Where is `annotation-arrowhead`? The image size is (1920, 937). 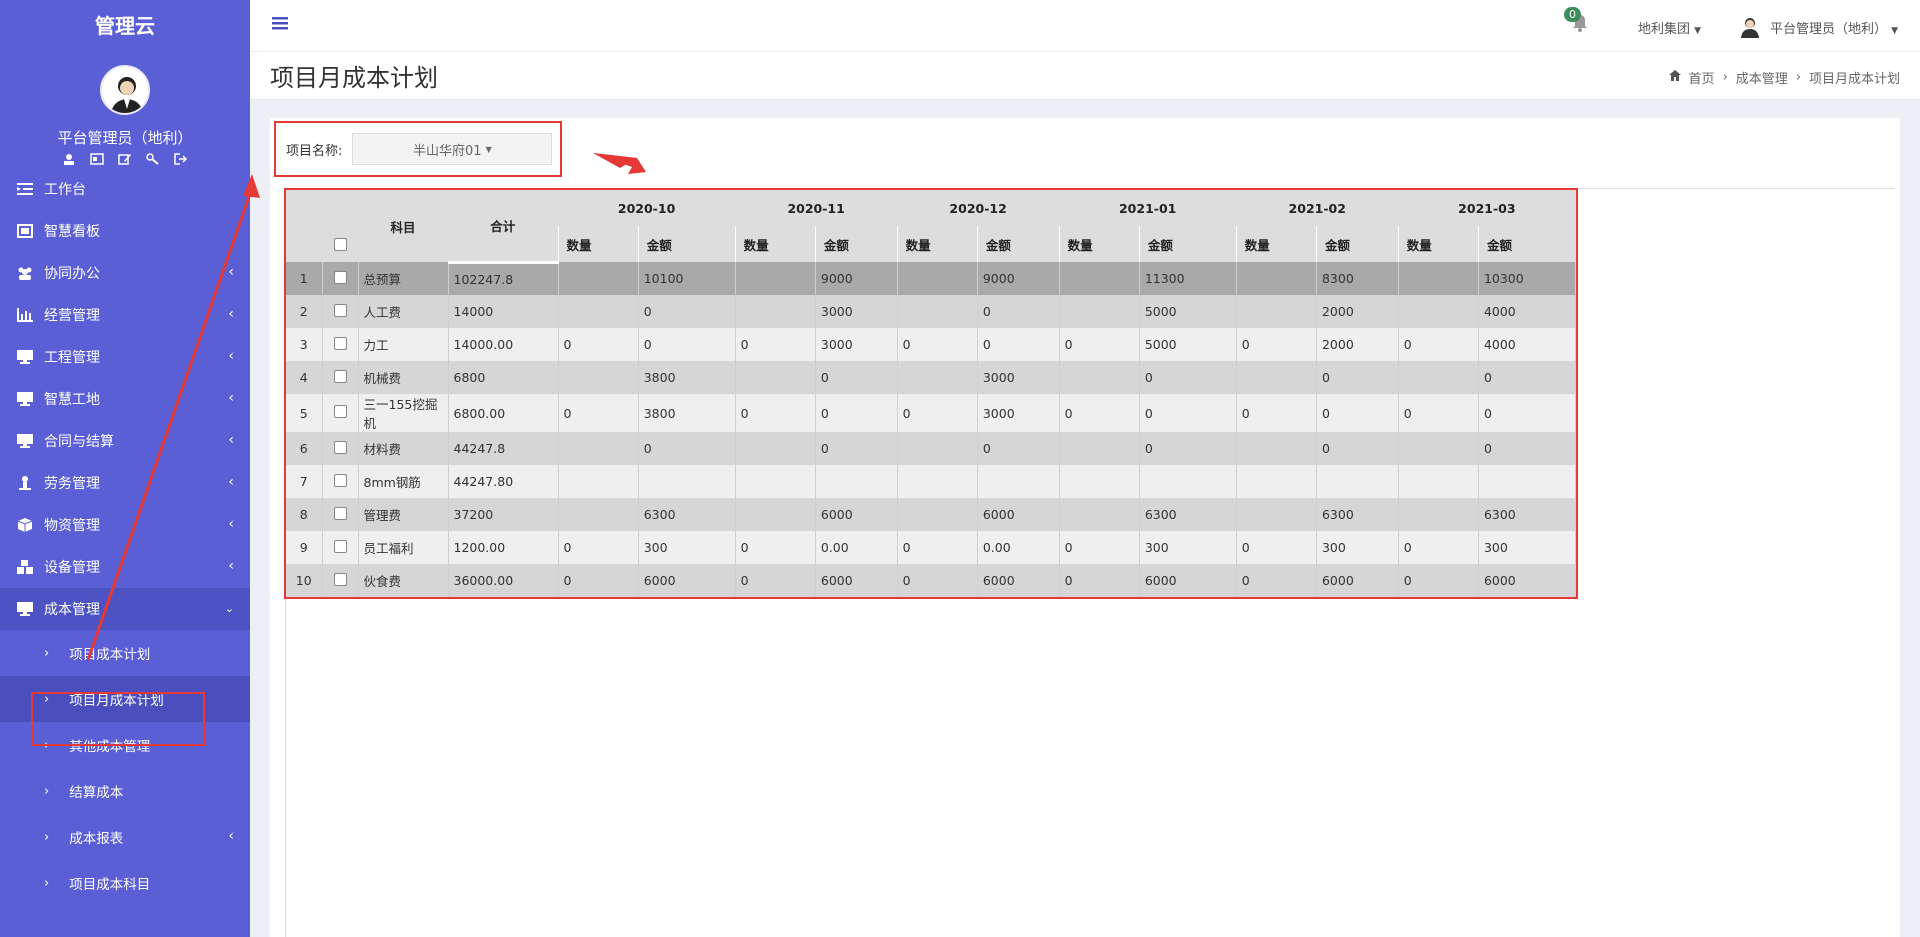
annotation-arrowhead is located at coordinates (251, 186).